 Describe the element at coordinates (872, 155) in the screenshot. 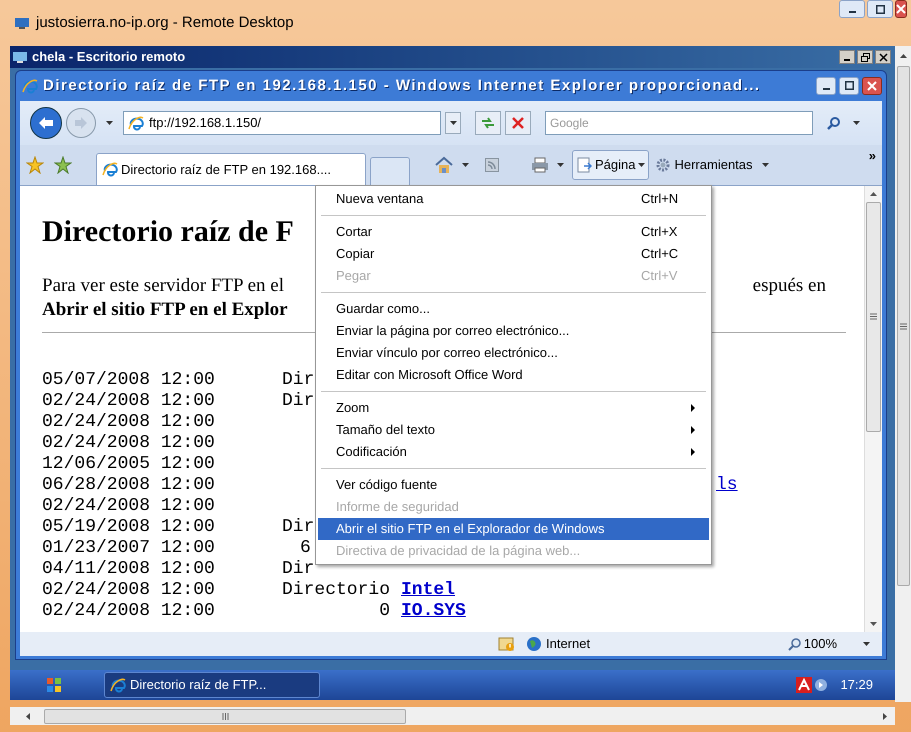

I see `toolbar-overflow-button: »` at that location.